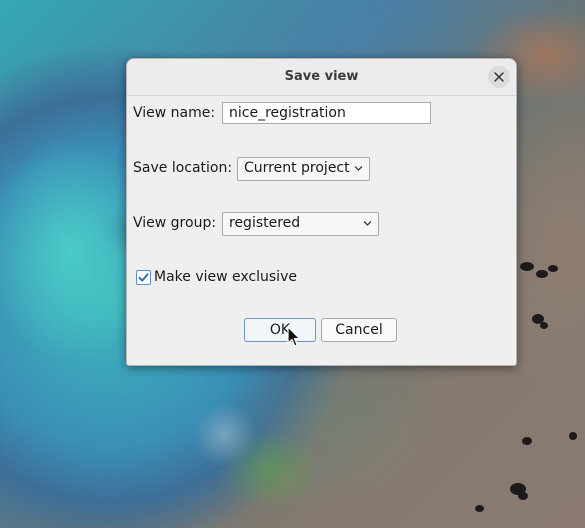  What do you see at coordinates (174, 113) in the screenshot?
I see `view-name-label: View name:` at bounding box center [174, 113].